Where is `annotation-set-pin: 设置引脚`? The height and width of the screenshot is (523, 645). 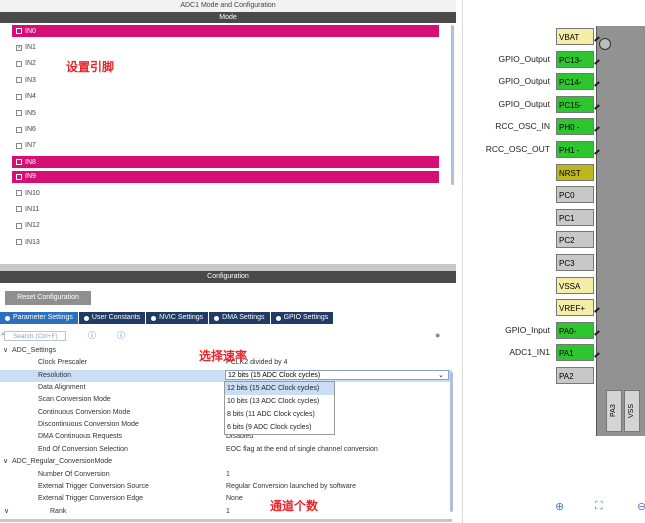
annotation-set-pin: 设置引脚 is located at coordinates (90, 67).